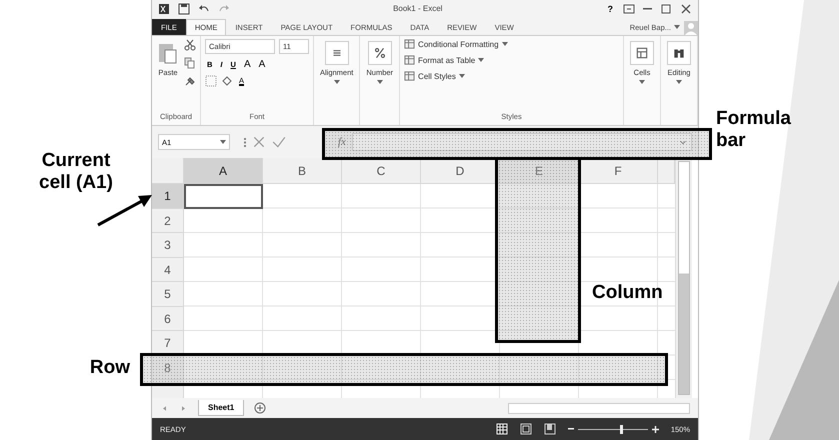  I want to click on column-header: F, so click(618, 171).